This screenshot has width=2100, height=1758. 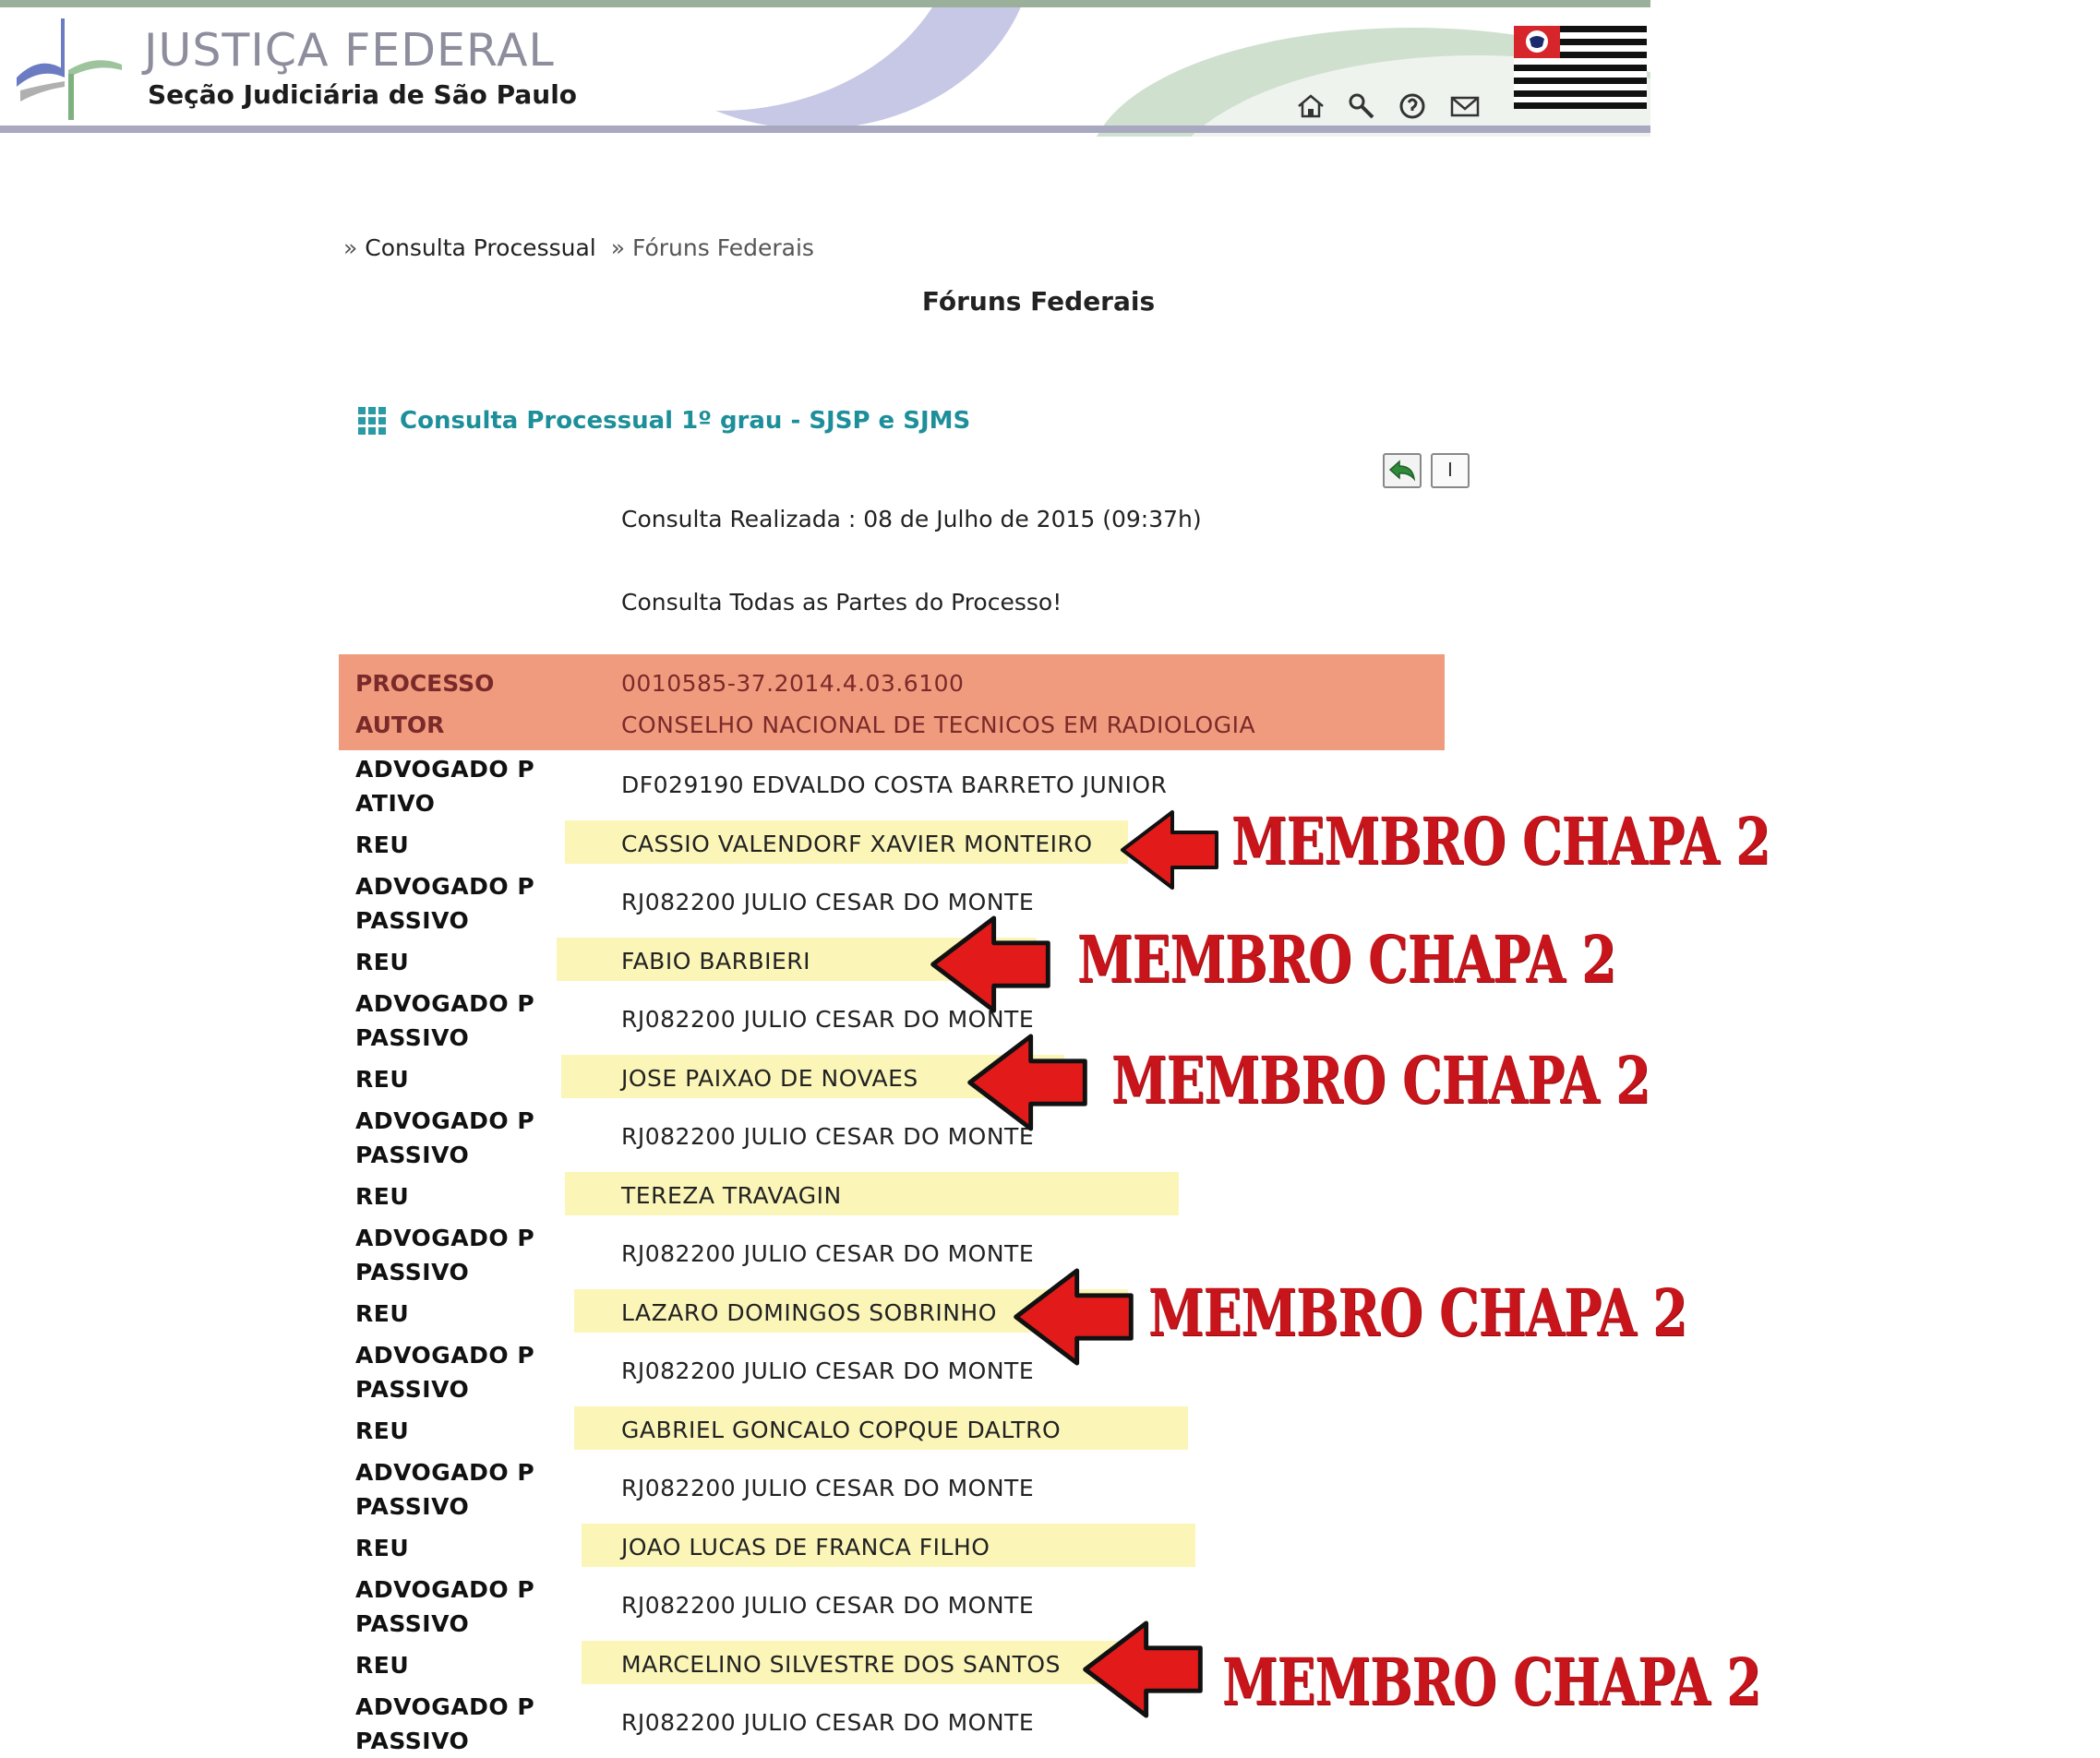 What do you see at coordinates (480, 247) in the screenshot?
I see `breadcrumb-consulta-processual: Consulta Processual` at bounding box center [480, 247].